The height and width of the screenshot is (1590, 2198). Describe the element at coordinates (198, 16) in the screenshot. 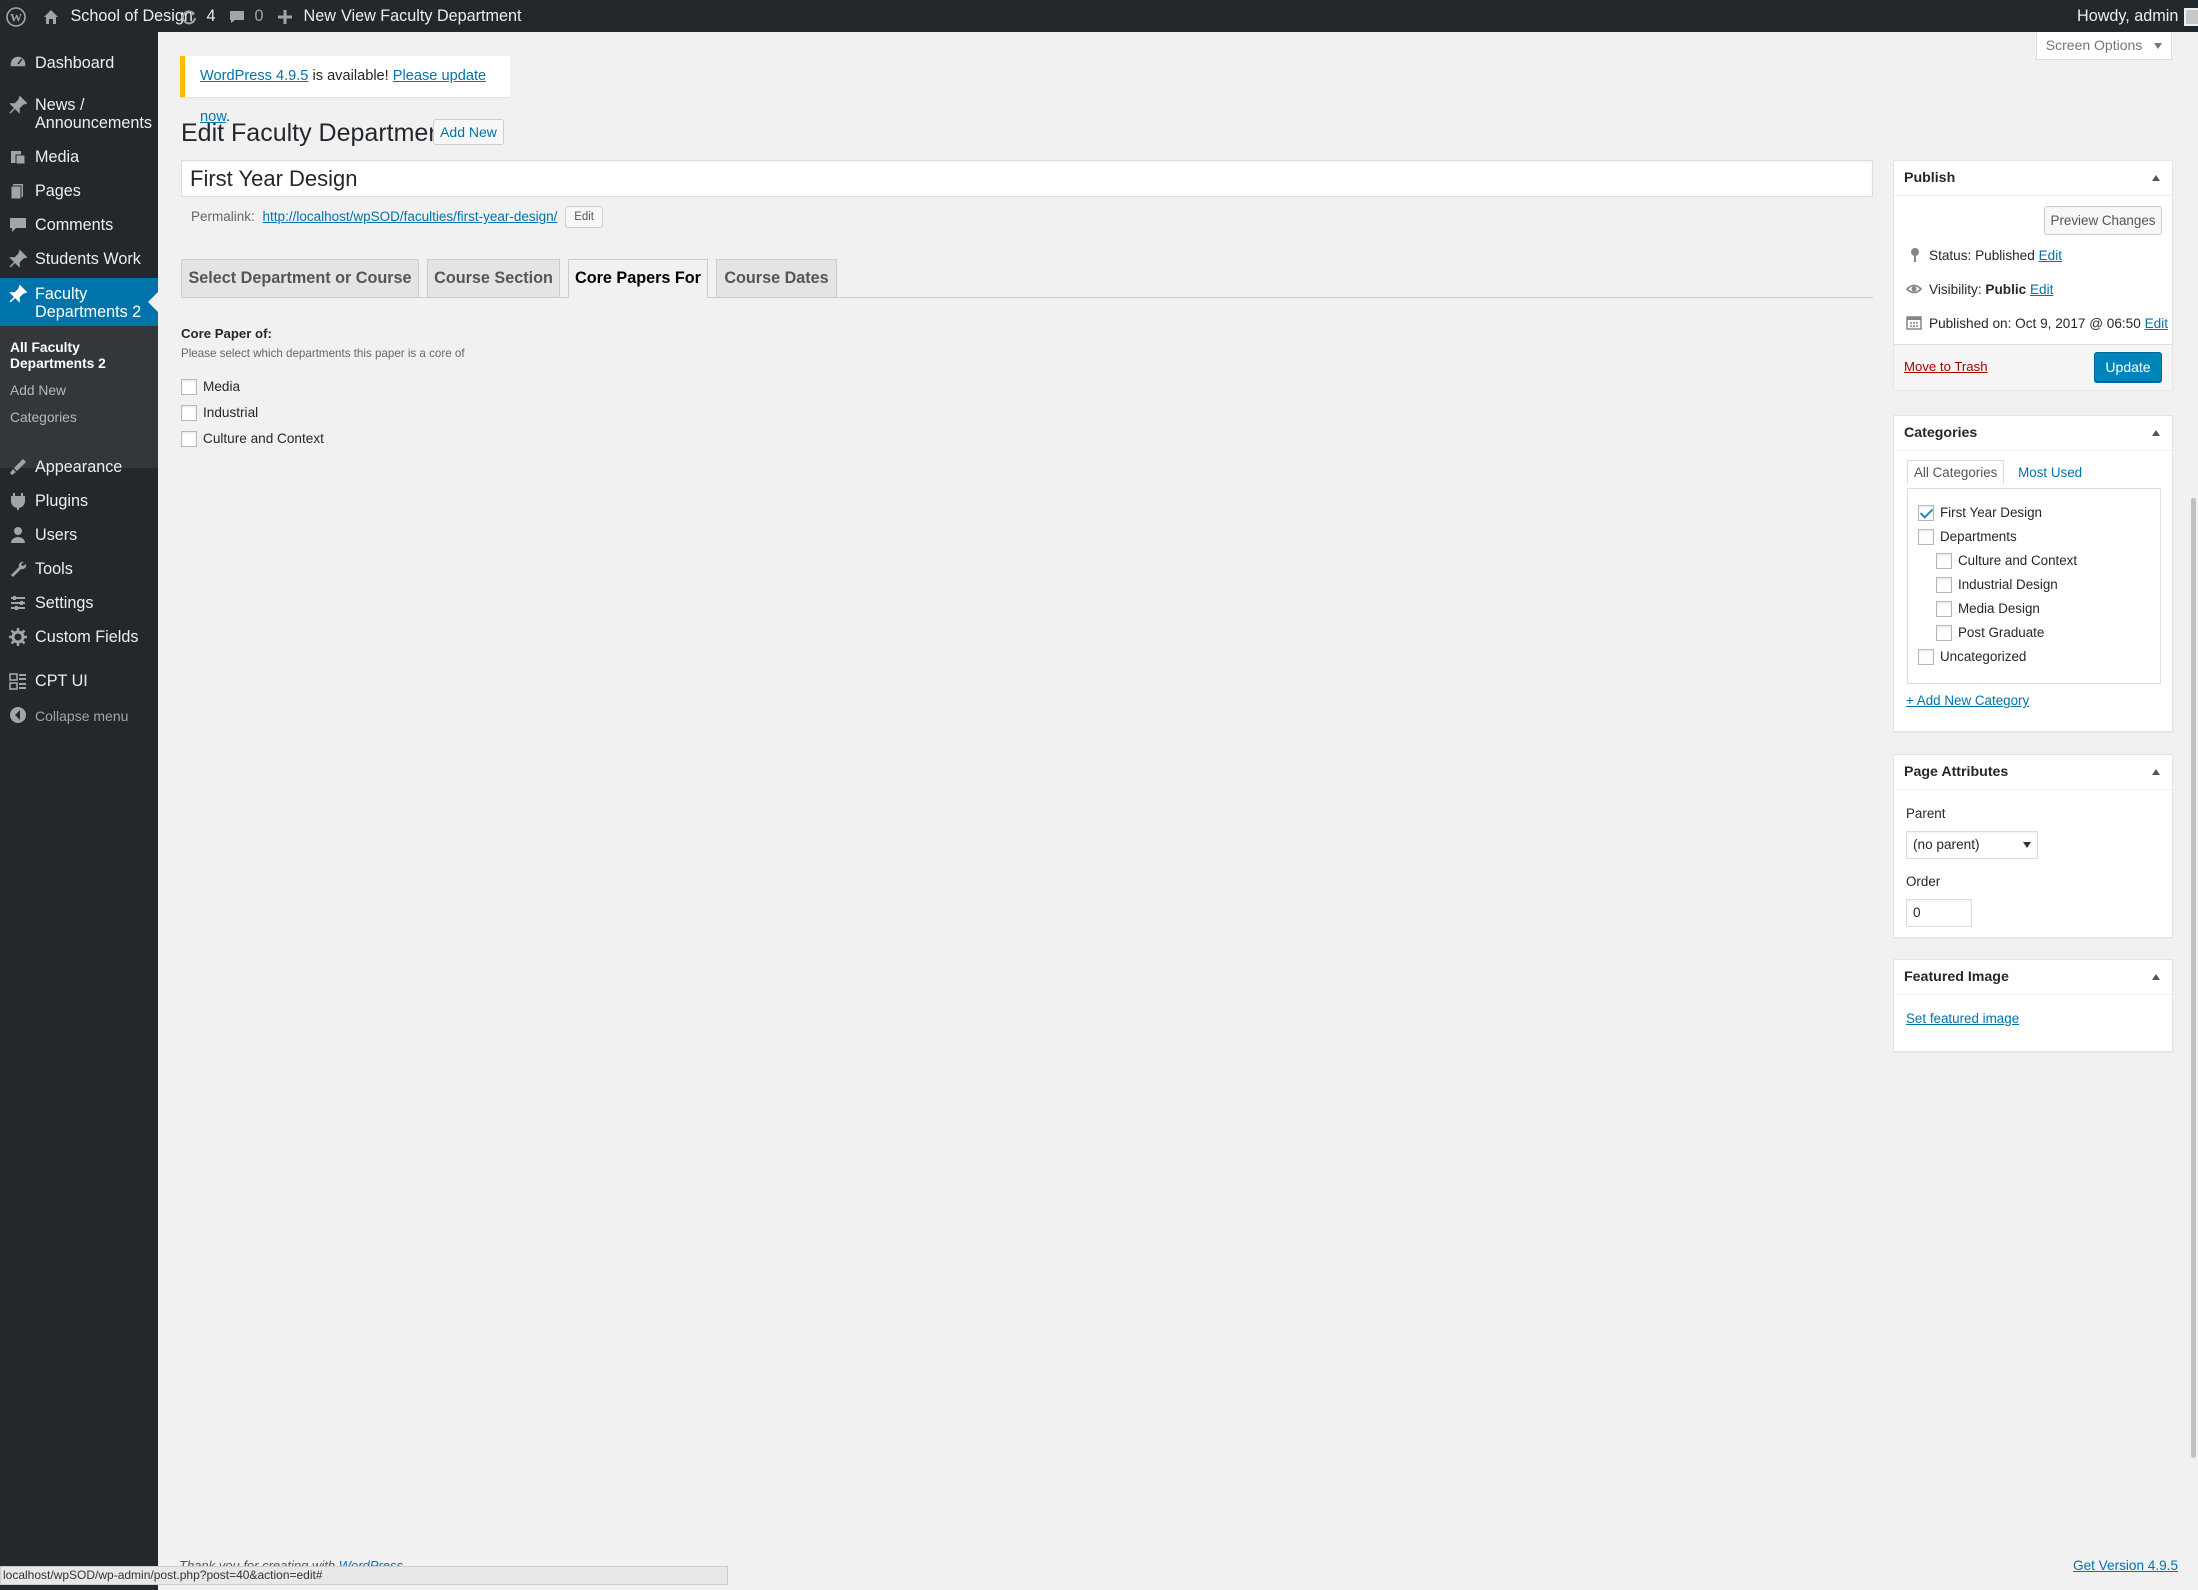

I see `updates-link: 4` at that location.